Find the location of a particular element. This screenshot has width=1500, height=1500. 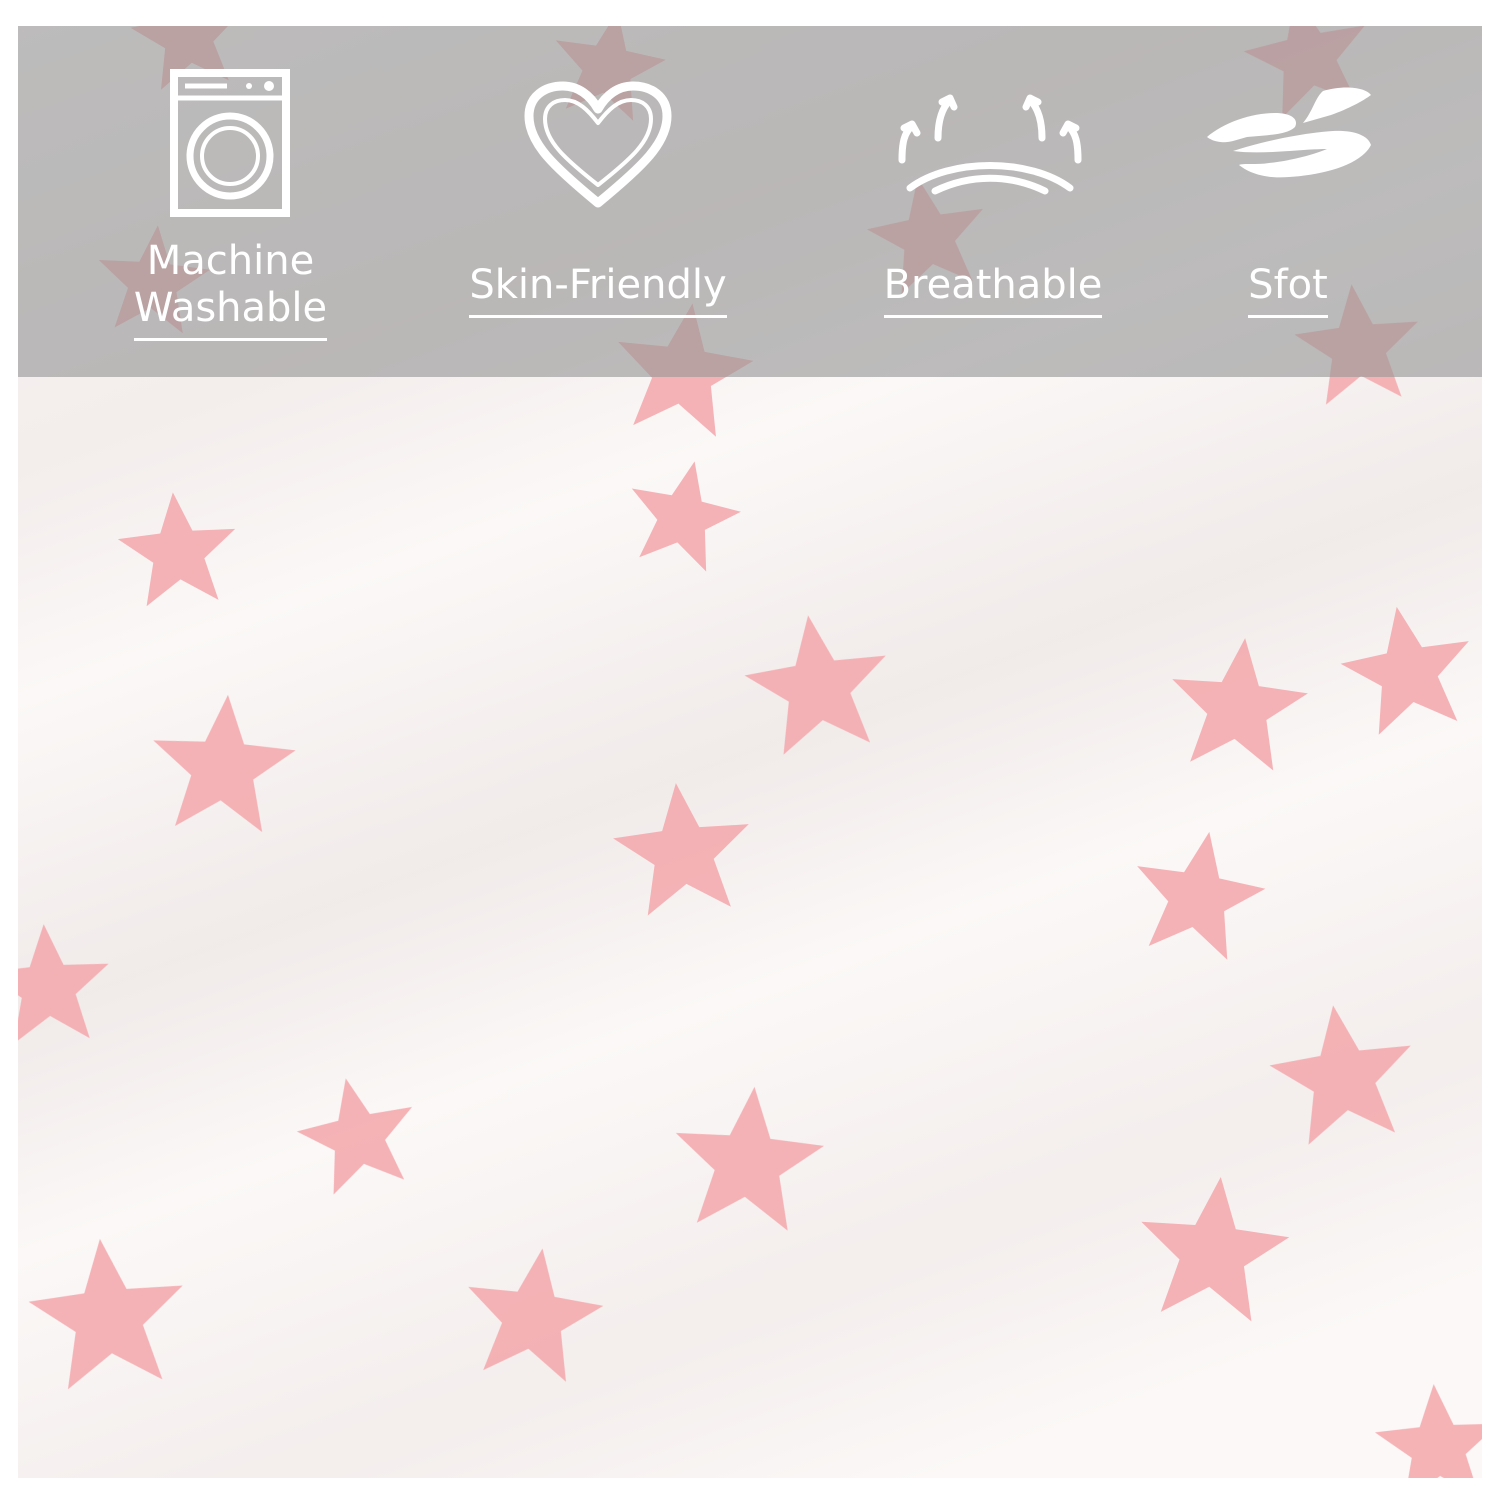

feature-label: Skin-Friendly is located at coordinates (598, 290).